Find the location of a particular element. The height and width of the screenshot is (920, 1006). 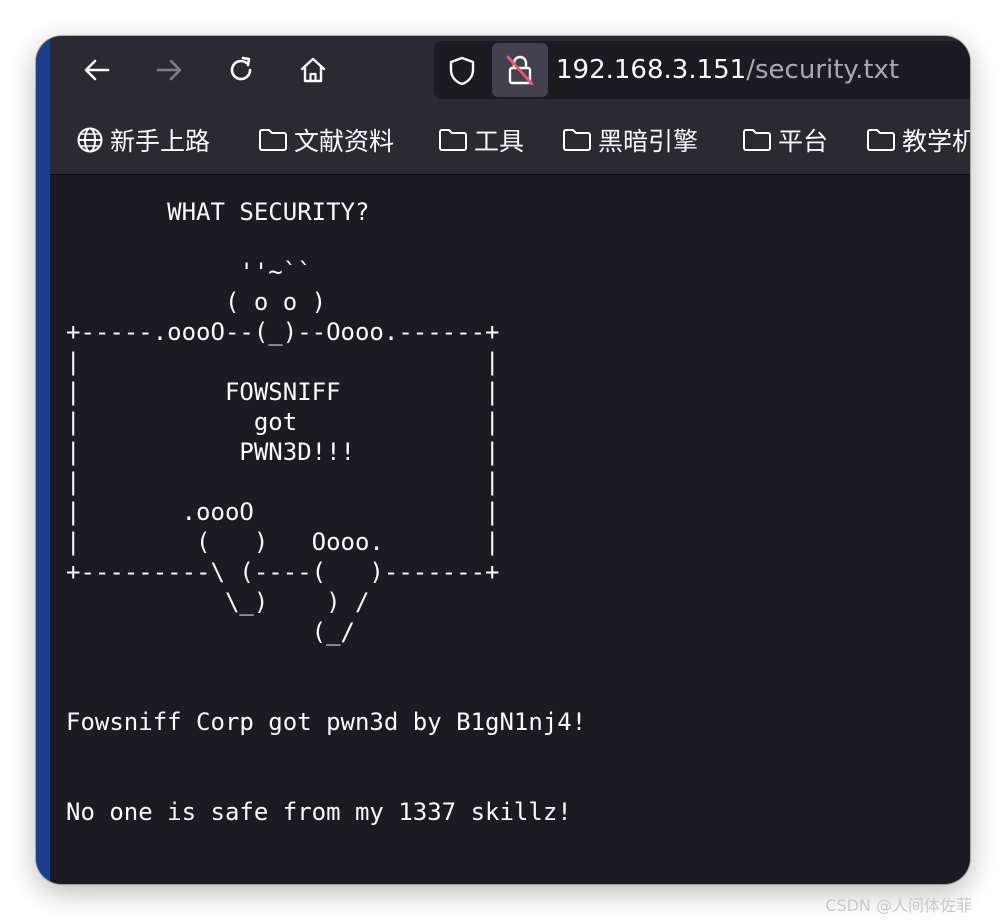

bookmark-label: 教学机 is located at coordinates (936, 141).